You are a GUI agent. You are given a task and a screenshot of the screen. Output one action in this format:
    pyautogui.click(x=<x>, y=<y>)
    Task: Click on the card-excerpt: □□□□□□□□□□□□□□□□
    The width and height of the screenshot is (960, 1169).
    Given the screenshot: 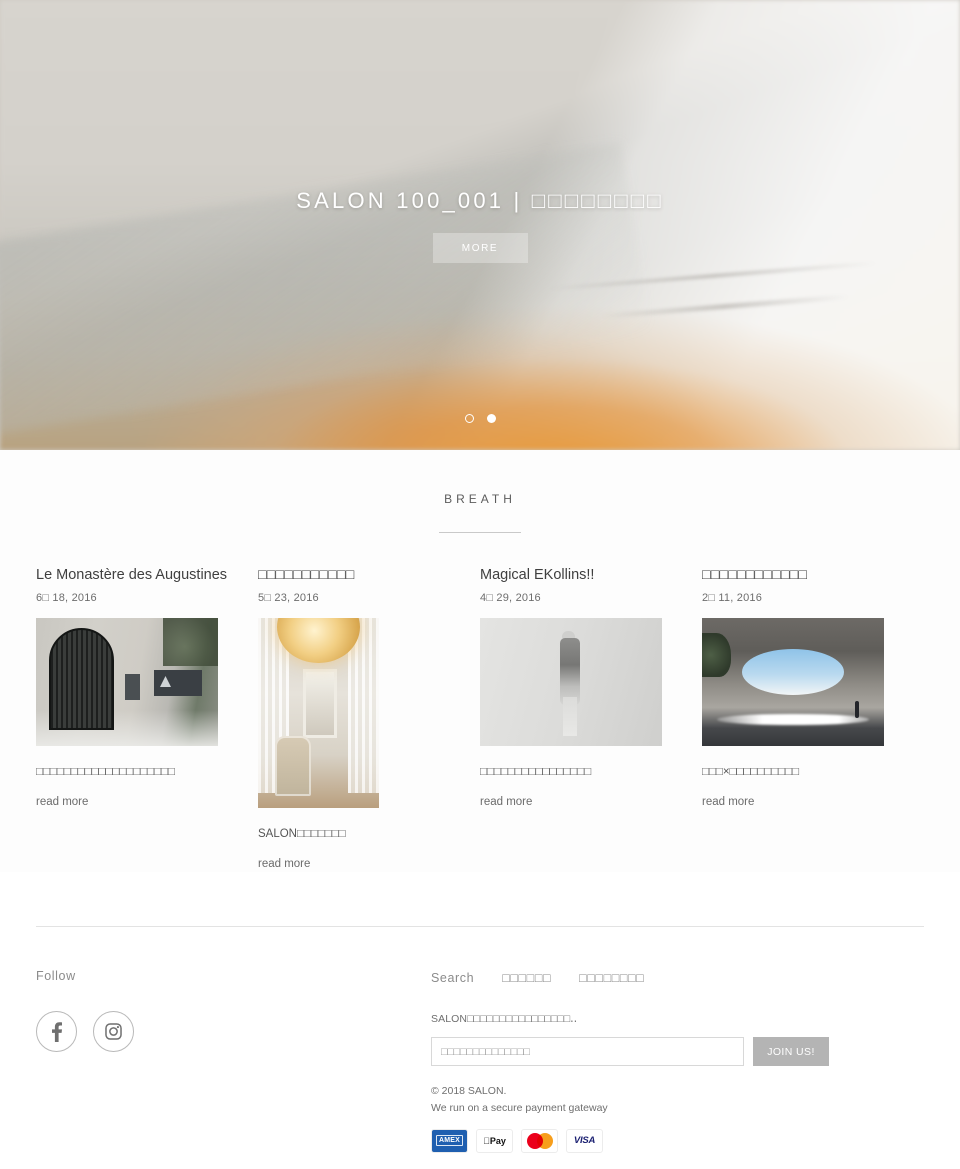 What is the action you would take?
    pyautogui.click(x=536, y=771)
    